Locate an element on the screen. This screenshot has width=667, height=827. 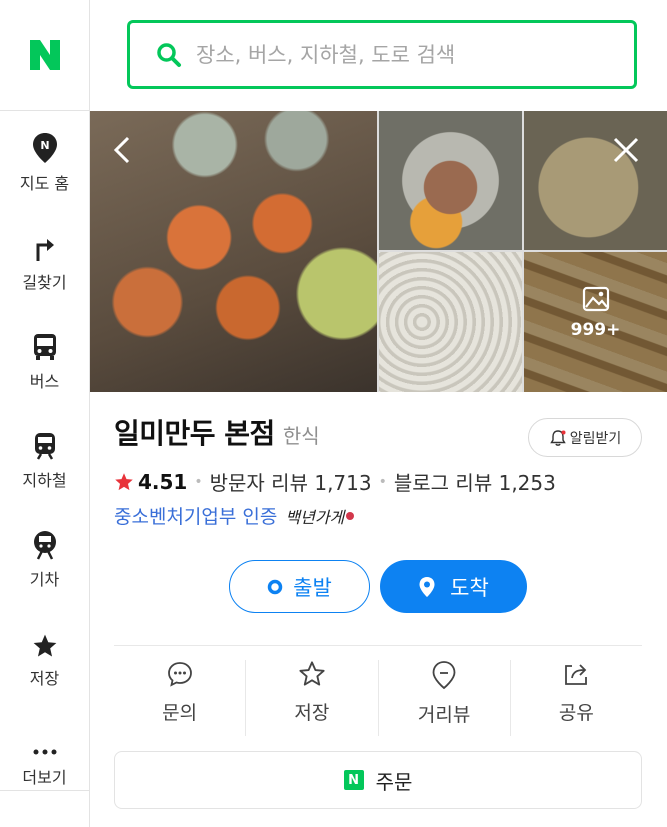
map-pin-icon: N is located at coordinates (44, 148).